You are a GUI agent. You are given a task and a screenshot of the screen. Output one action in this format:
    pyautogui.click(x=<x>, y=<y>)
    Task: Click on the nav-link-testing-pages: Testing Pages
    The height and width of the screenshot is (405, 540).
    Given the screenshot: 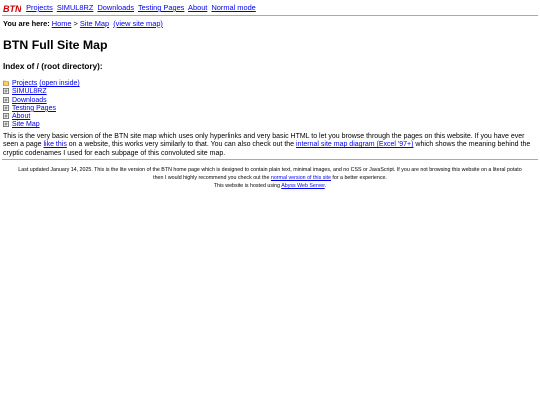 What is the action you would take?
    pyautogui.click(x=161, y=7)
    